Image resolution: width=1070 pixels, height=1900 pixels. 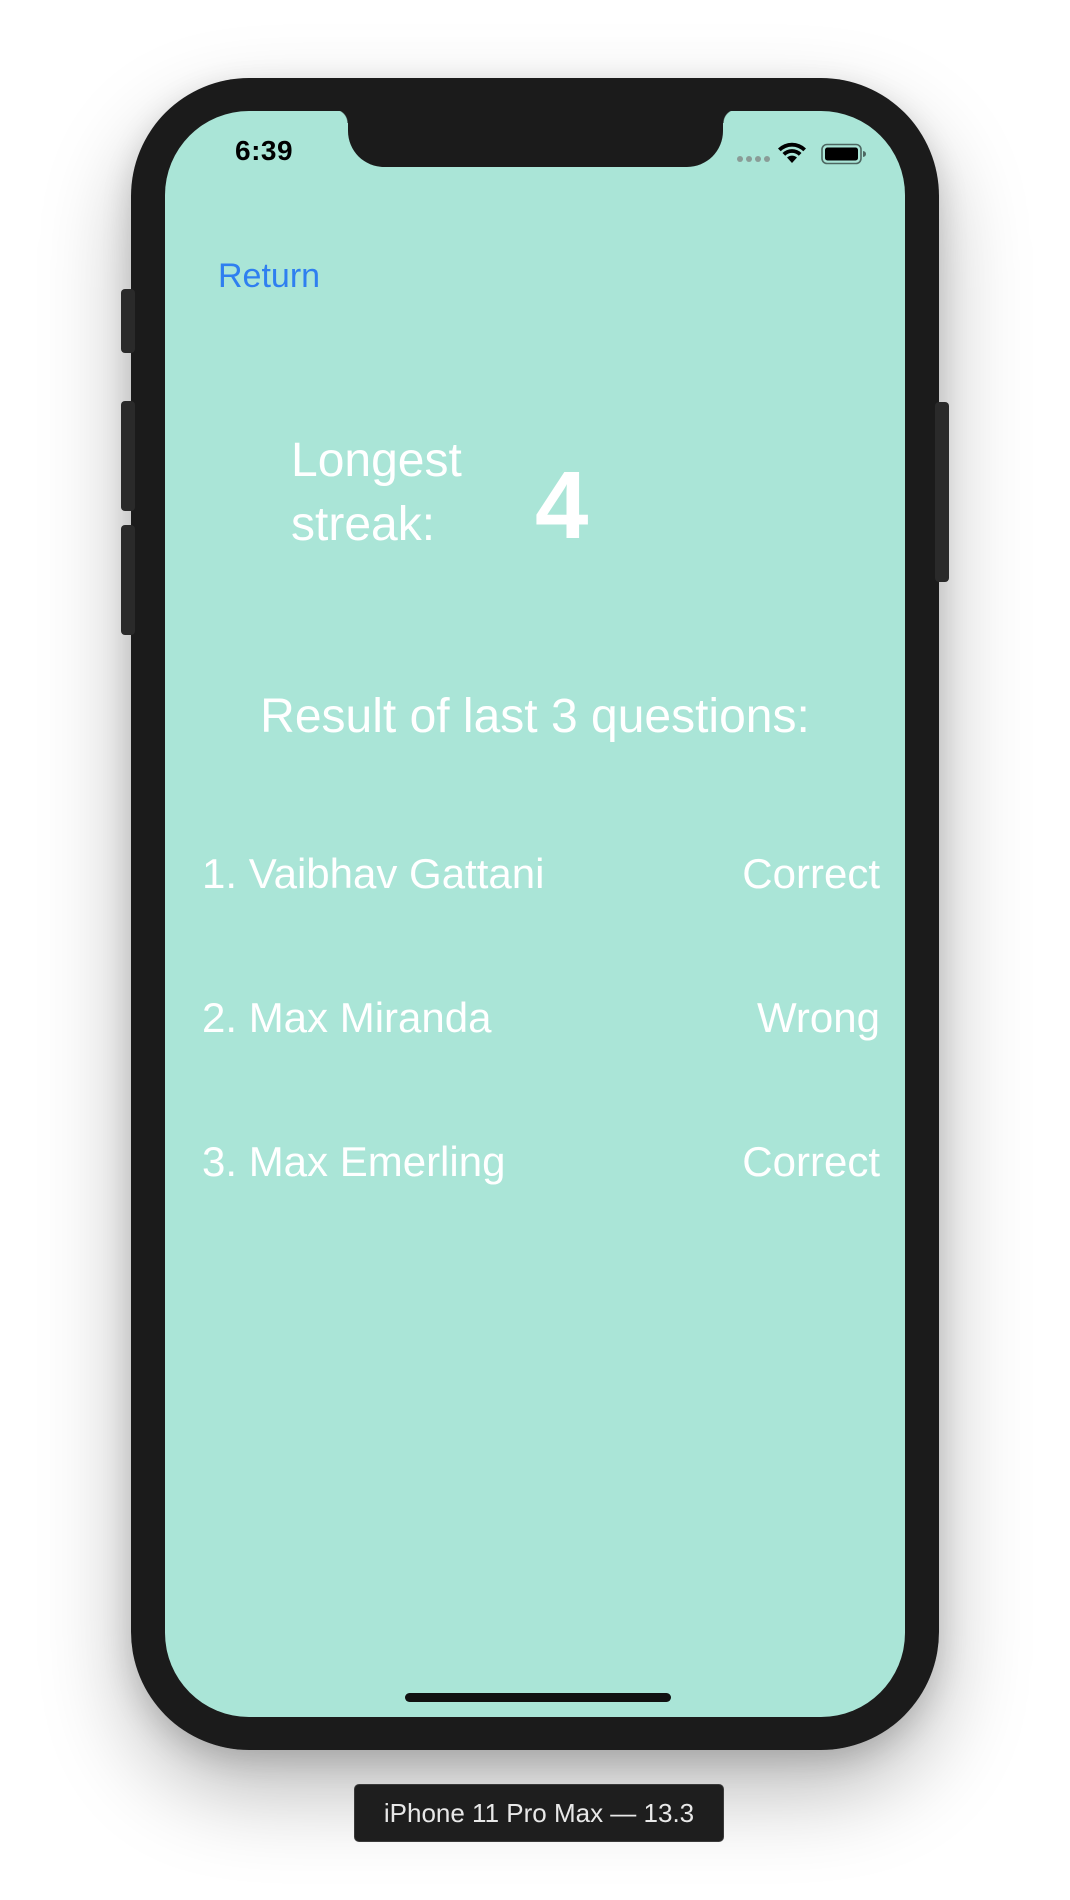 I want to click on result-row: 1. Vaibhav Gattani Correct, so click(x=541, y=874).